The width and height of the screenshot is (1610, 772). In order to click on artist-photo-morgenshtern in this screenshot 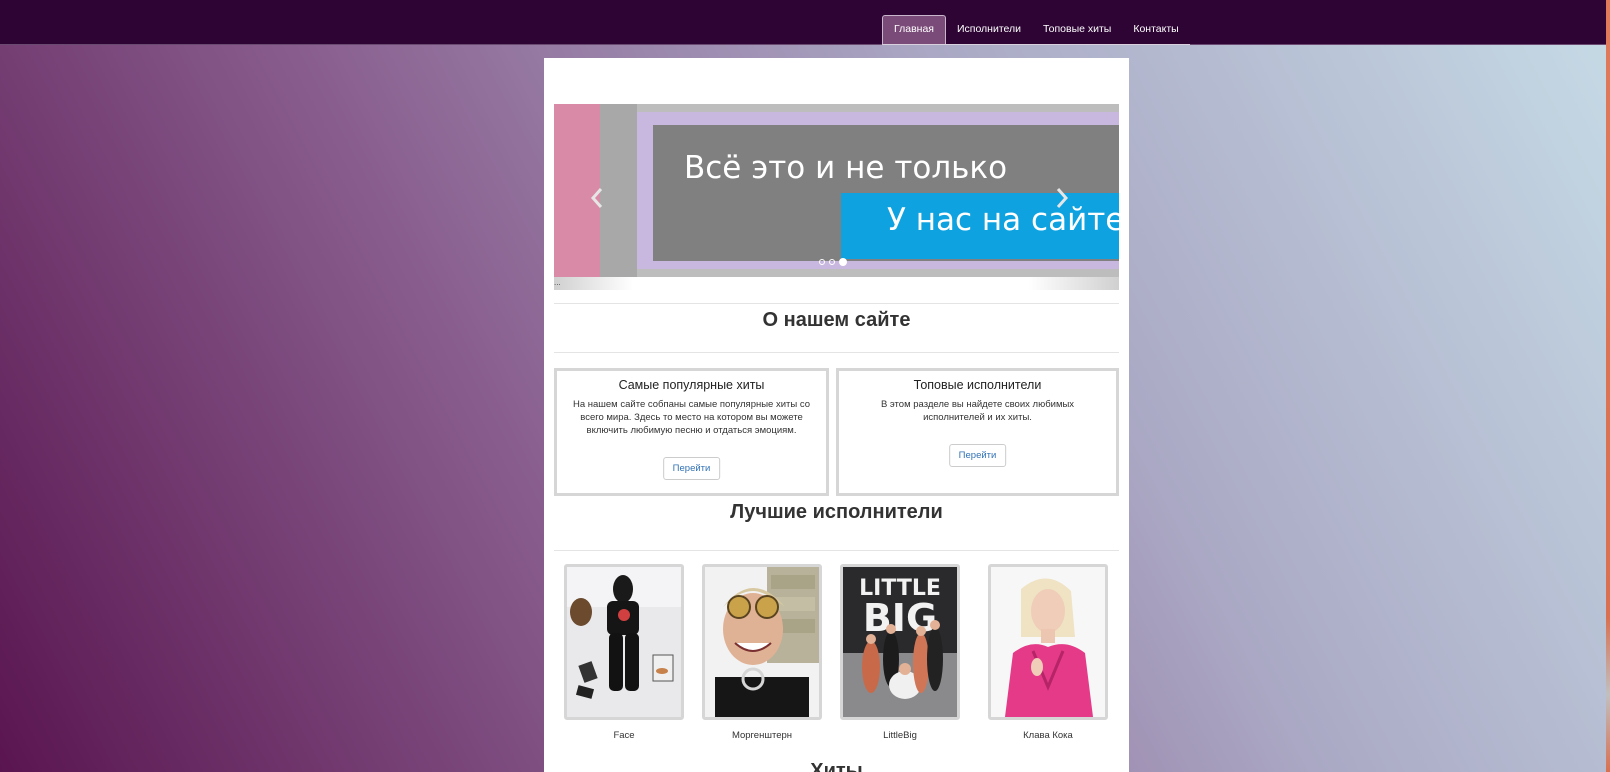, I will do `click(762, 642)`.